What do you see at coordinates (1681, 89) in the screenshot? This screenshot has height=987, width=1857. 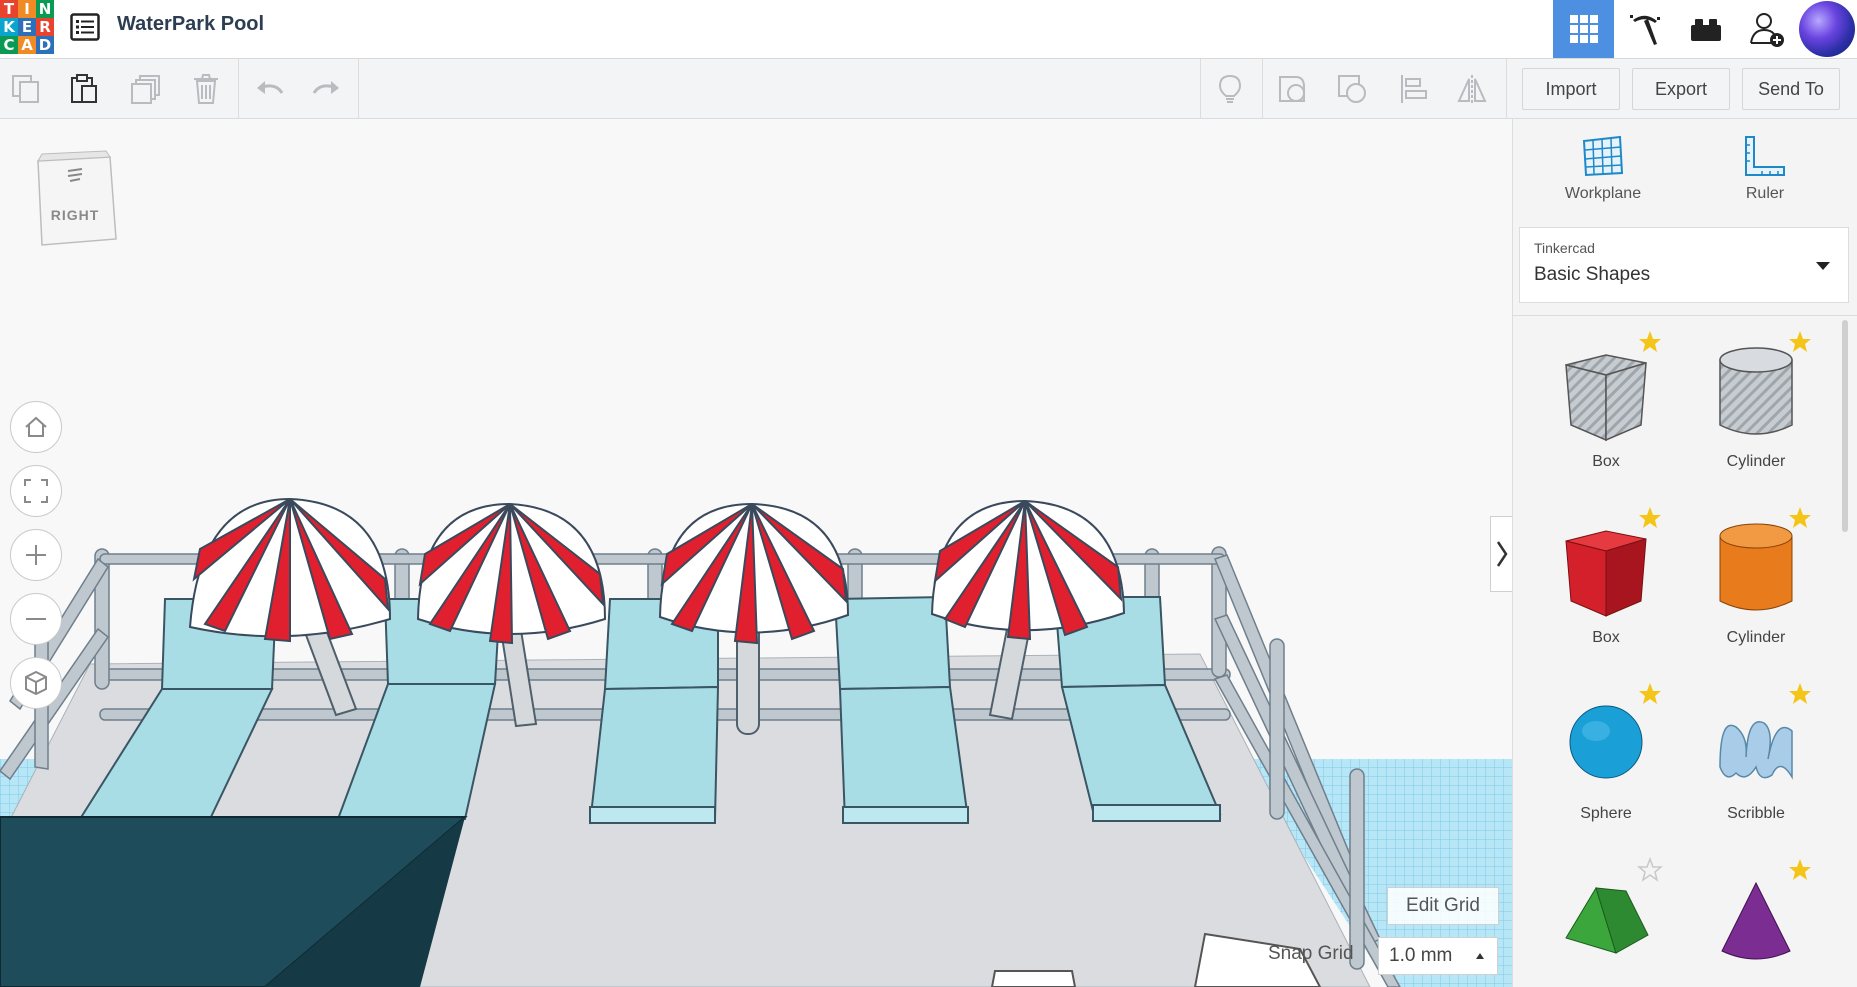 I see `export-button: Export` at bounding box center [1681, 89].